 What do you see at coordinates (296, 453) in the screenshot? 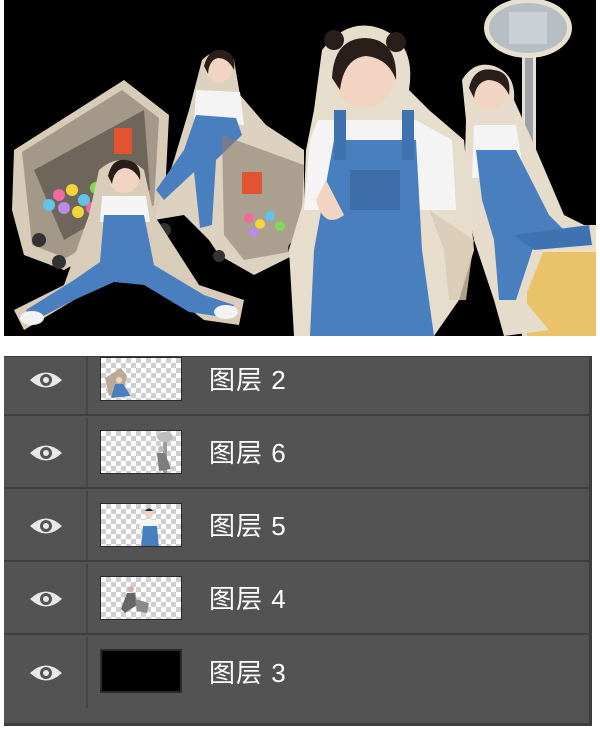
I see `layer-row-6: 图层 6` at bounding box center [296, 453].